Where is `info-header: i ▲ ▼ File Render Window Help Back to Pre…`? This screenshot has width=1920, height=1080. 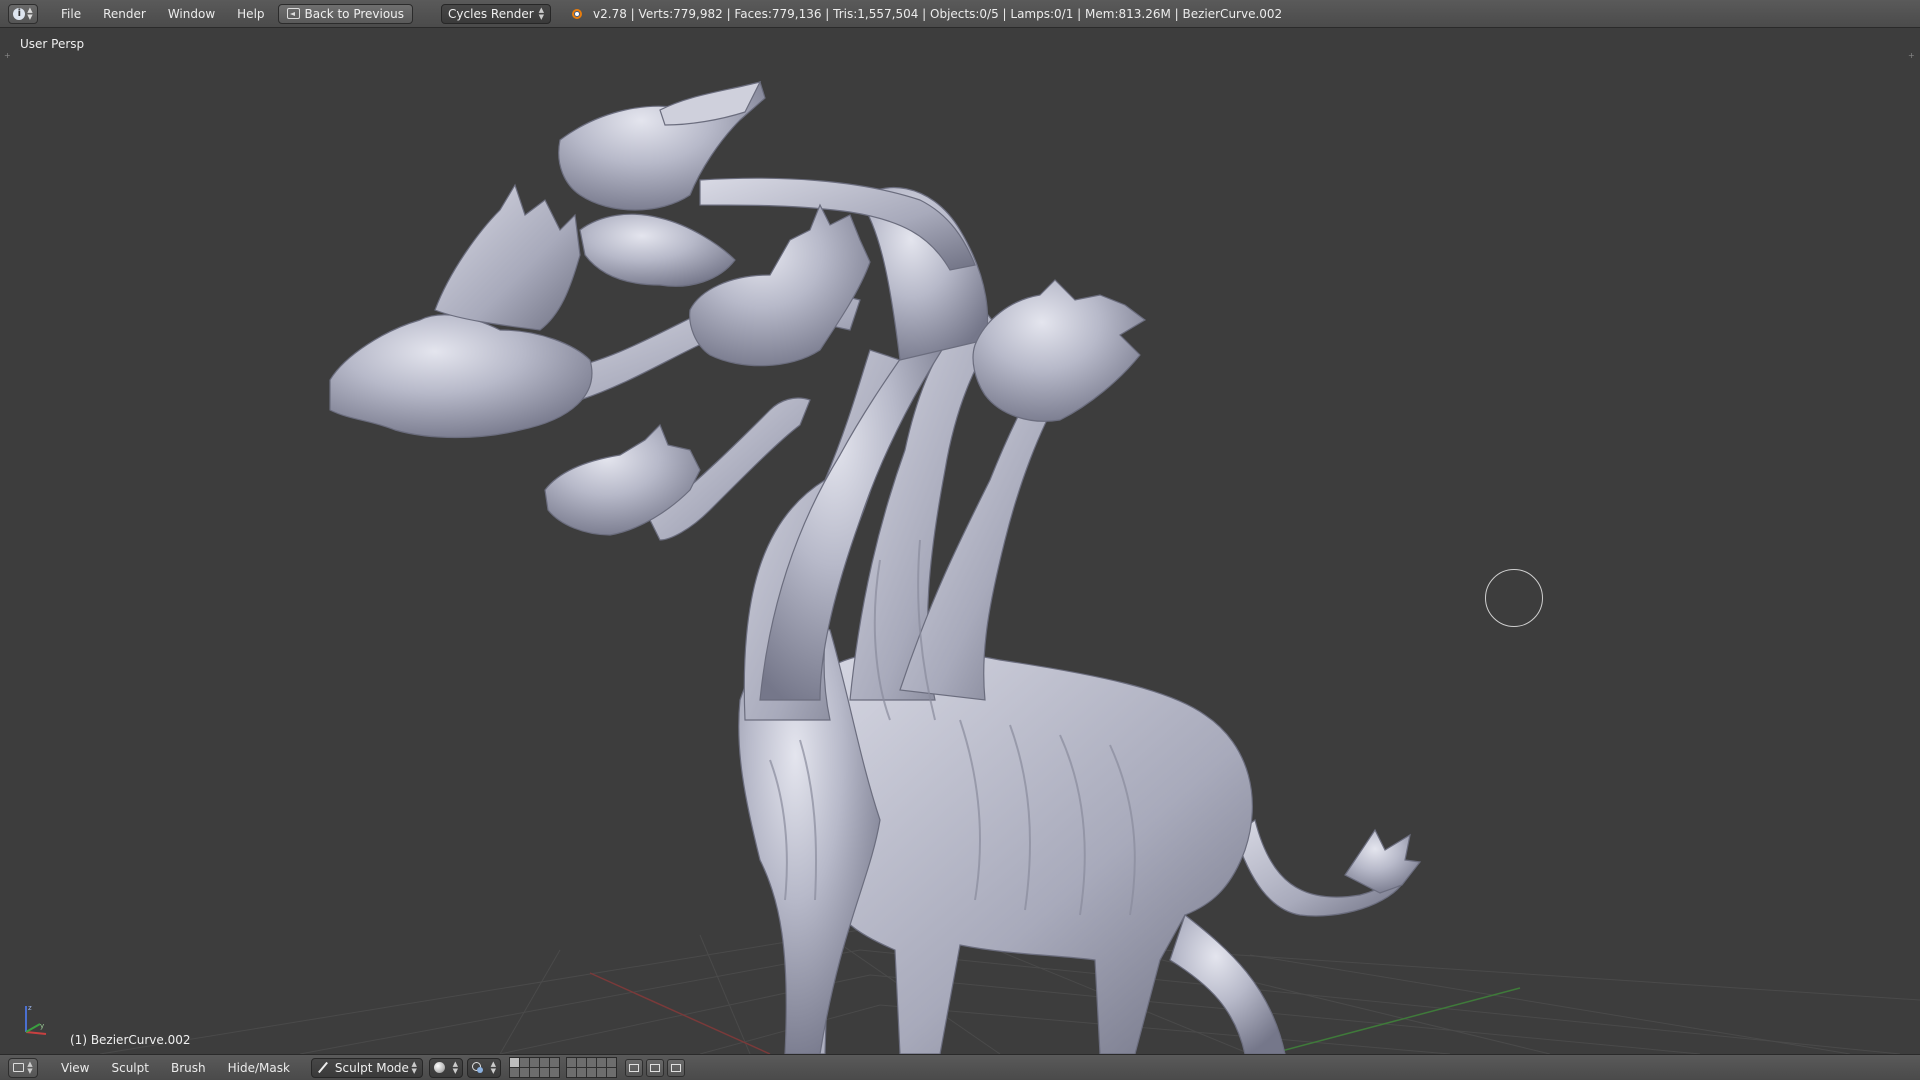
info-header: i ▲ ▼ File Render Window Help Back to Pre… is located at coordinates (960, 14).